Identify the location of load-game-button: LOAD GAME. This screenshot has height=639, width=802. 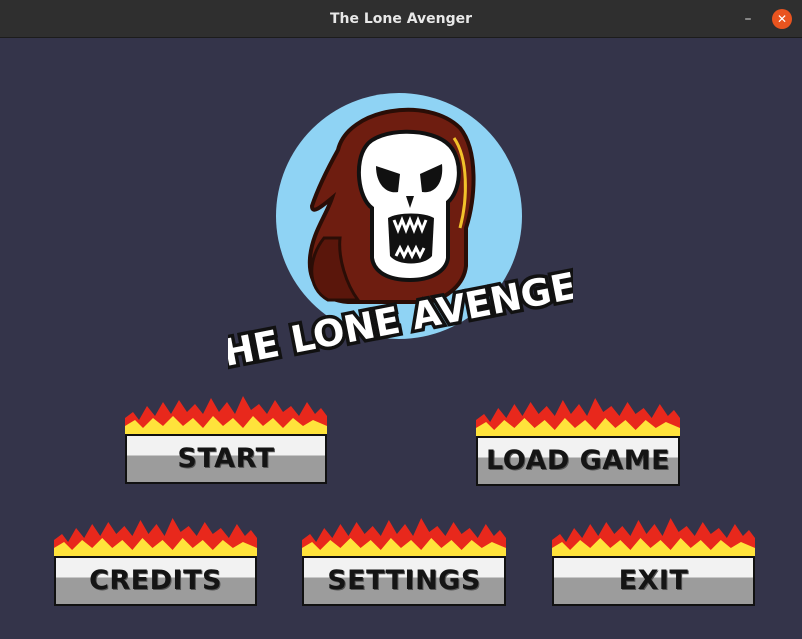
(578, 440).